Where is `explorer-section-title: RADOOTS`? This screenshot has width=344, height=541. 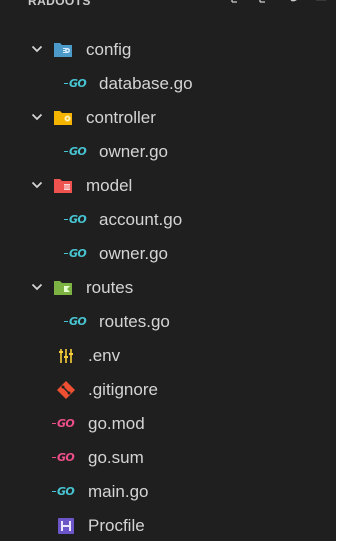 explorer-section-title: RADOOTS is located at coordinates (59, 4).